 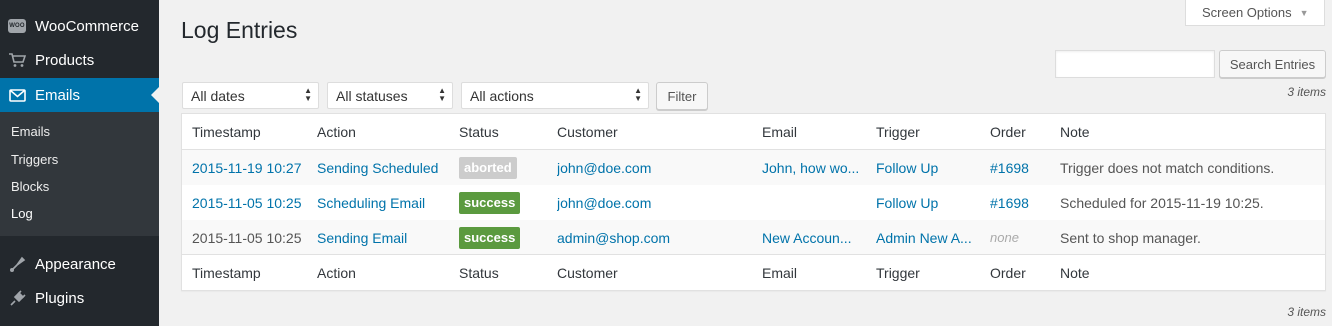 What do you see at coordinates (587, 272) in the screenshot?
I see `column-footer-customer: Customer` at bounding box center [587, 272].